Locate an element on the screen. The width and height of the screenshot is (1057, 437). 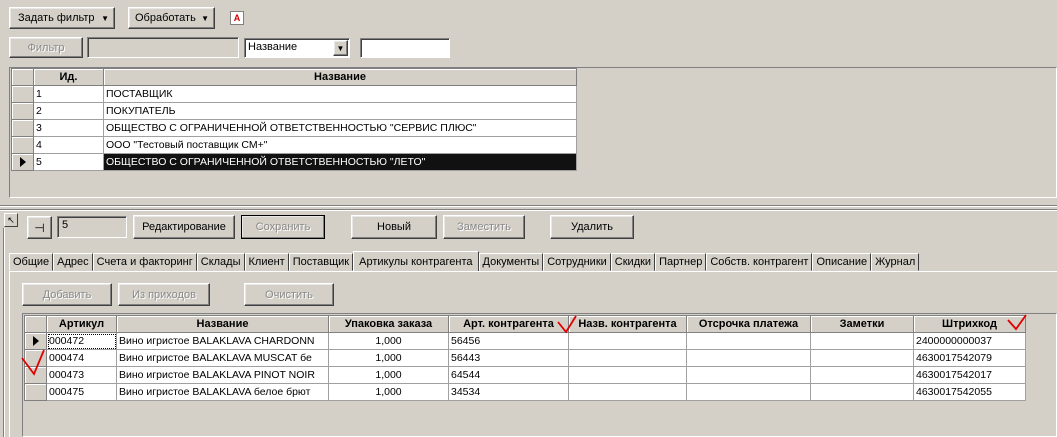
cell-partner-article: 34534 is located at coordinates (508, 392).